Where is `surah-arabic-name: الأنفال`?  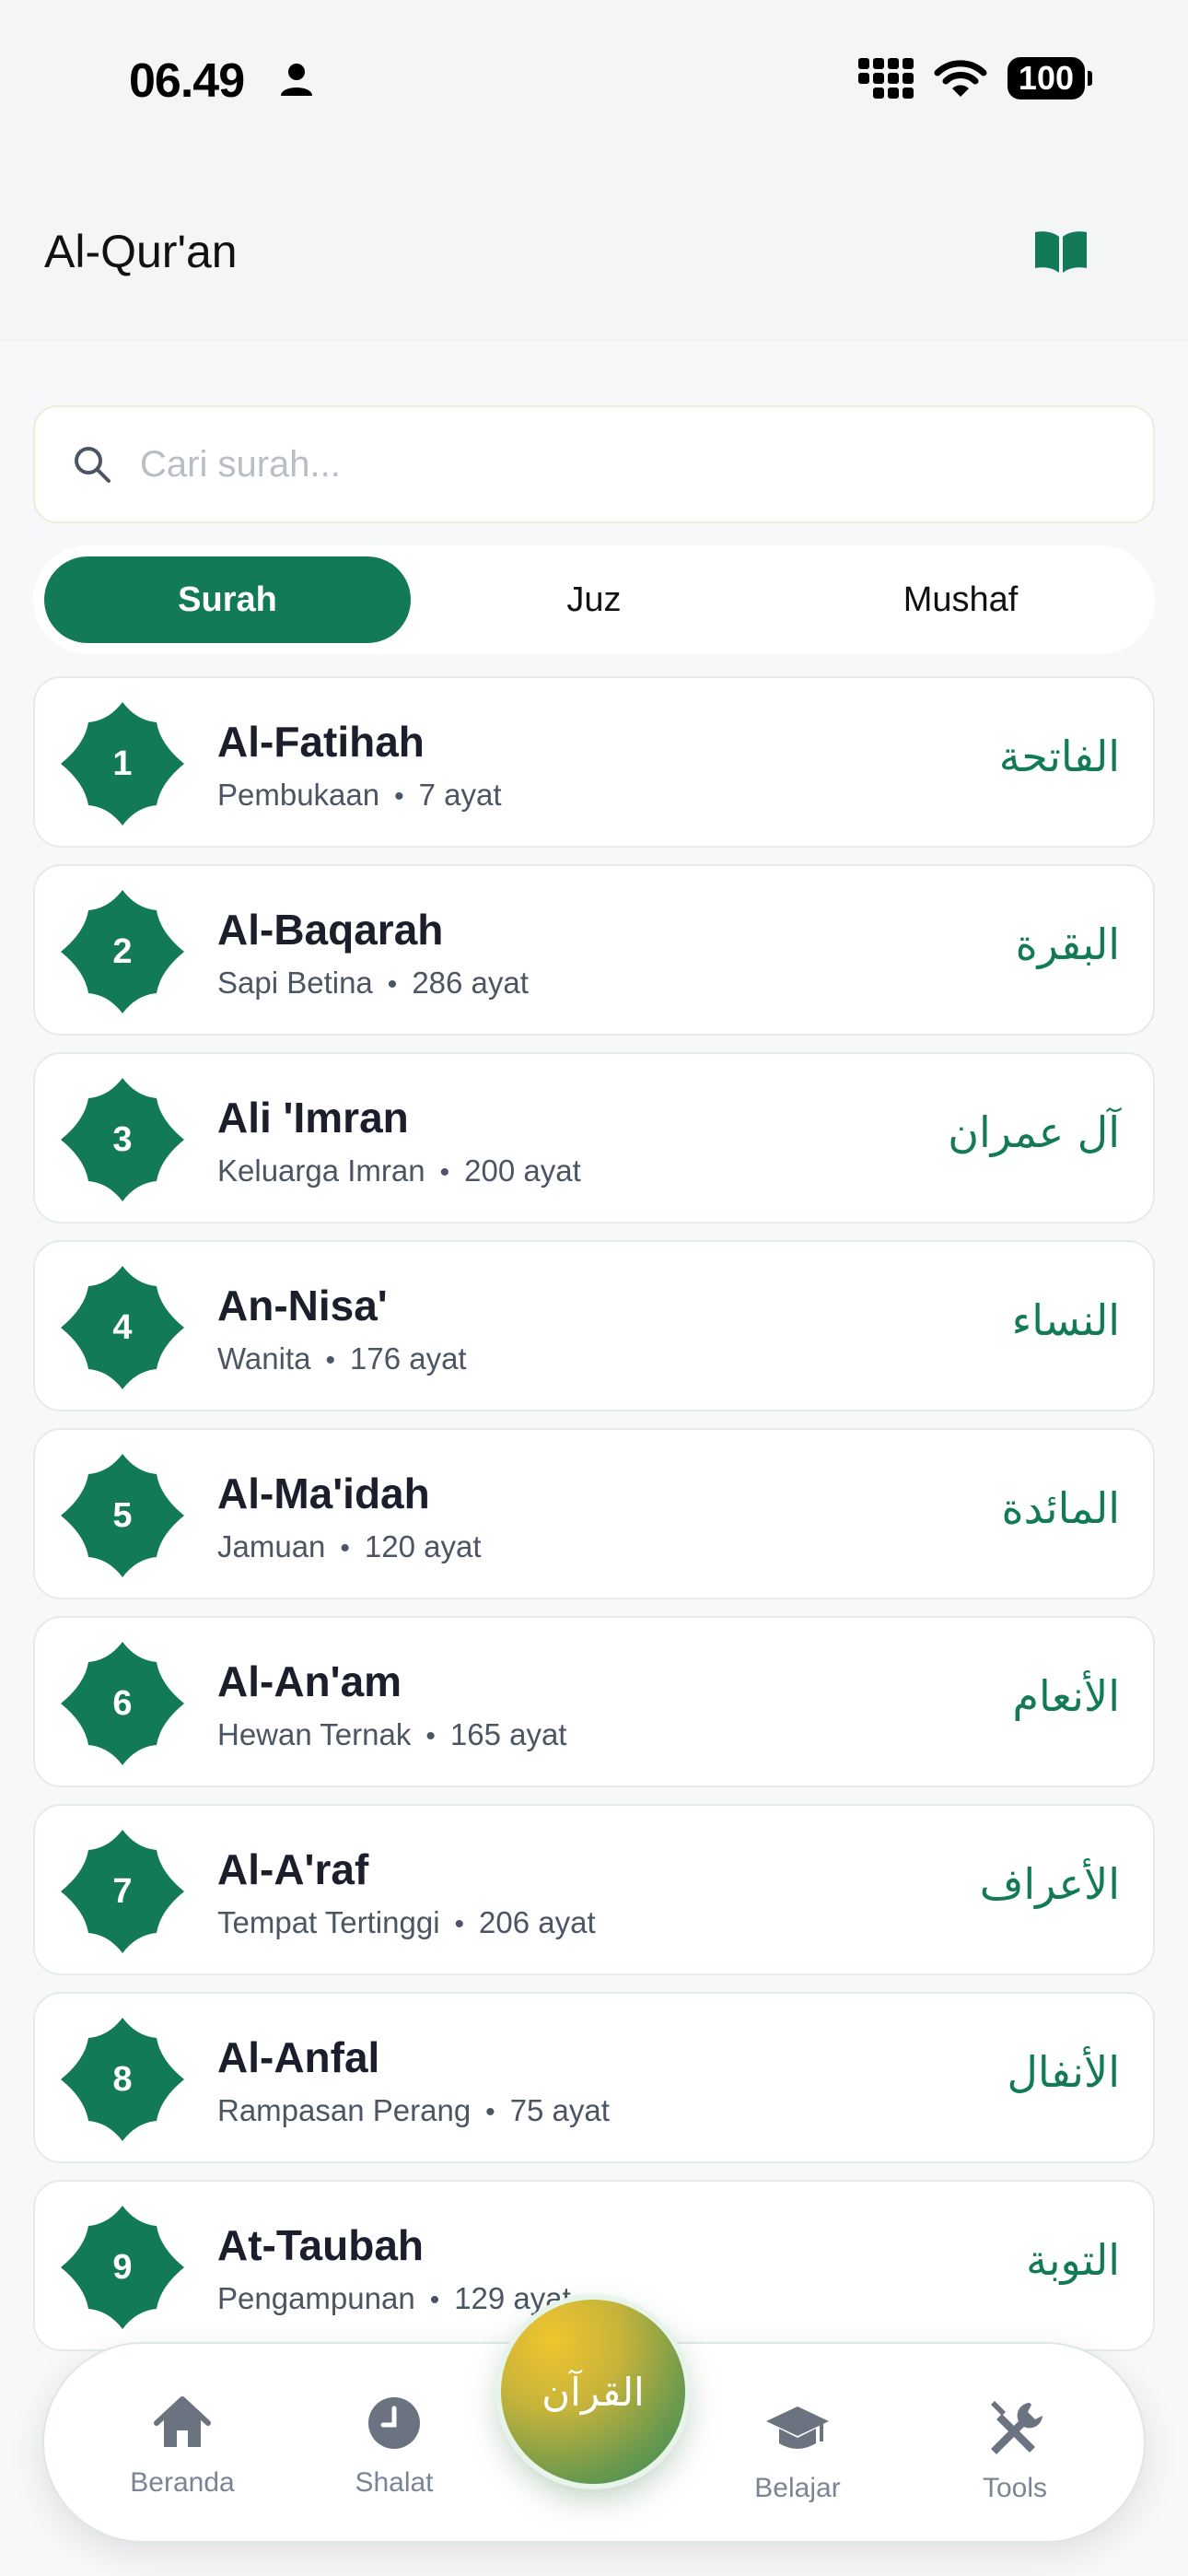
surah-arabic-name: الأنفال is located at coordinates (1063, 2072).